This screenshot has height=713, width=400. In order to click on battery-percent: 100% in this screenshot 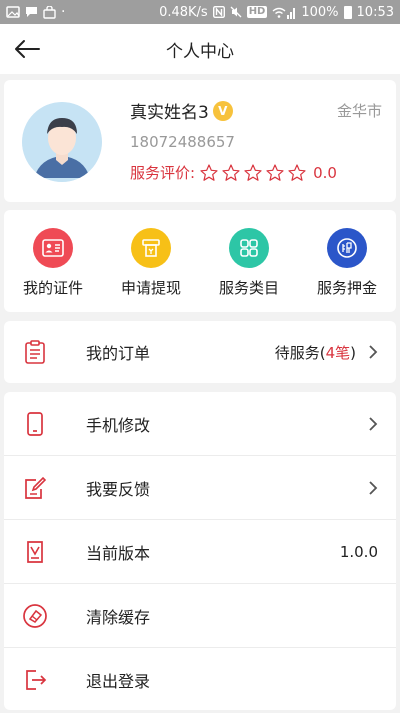, I will do `click(320, 12)`.